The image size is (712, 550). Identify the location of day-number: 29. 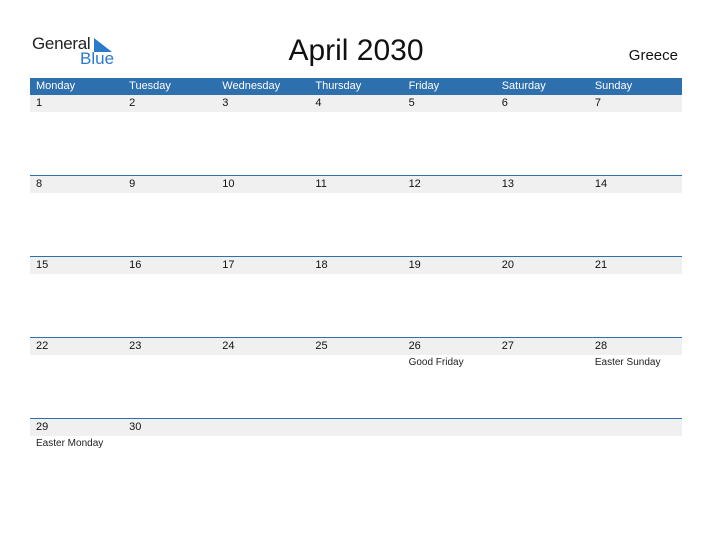
(42, 427).